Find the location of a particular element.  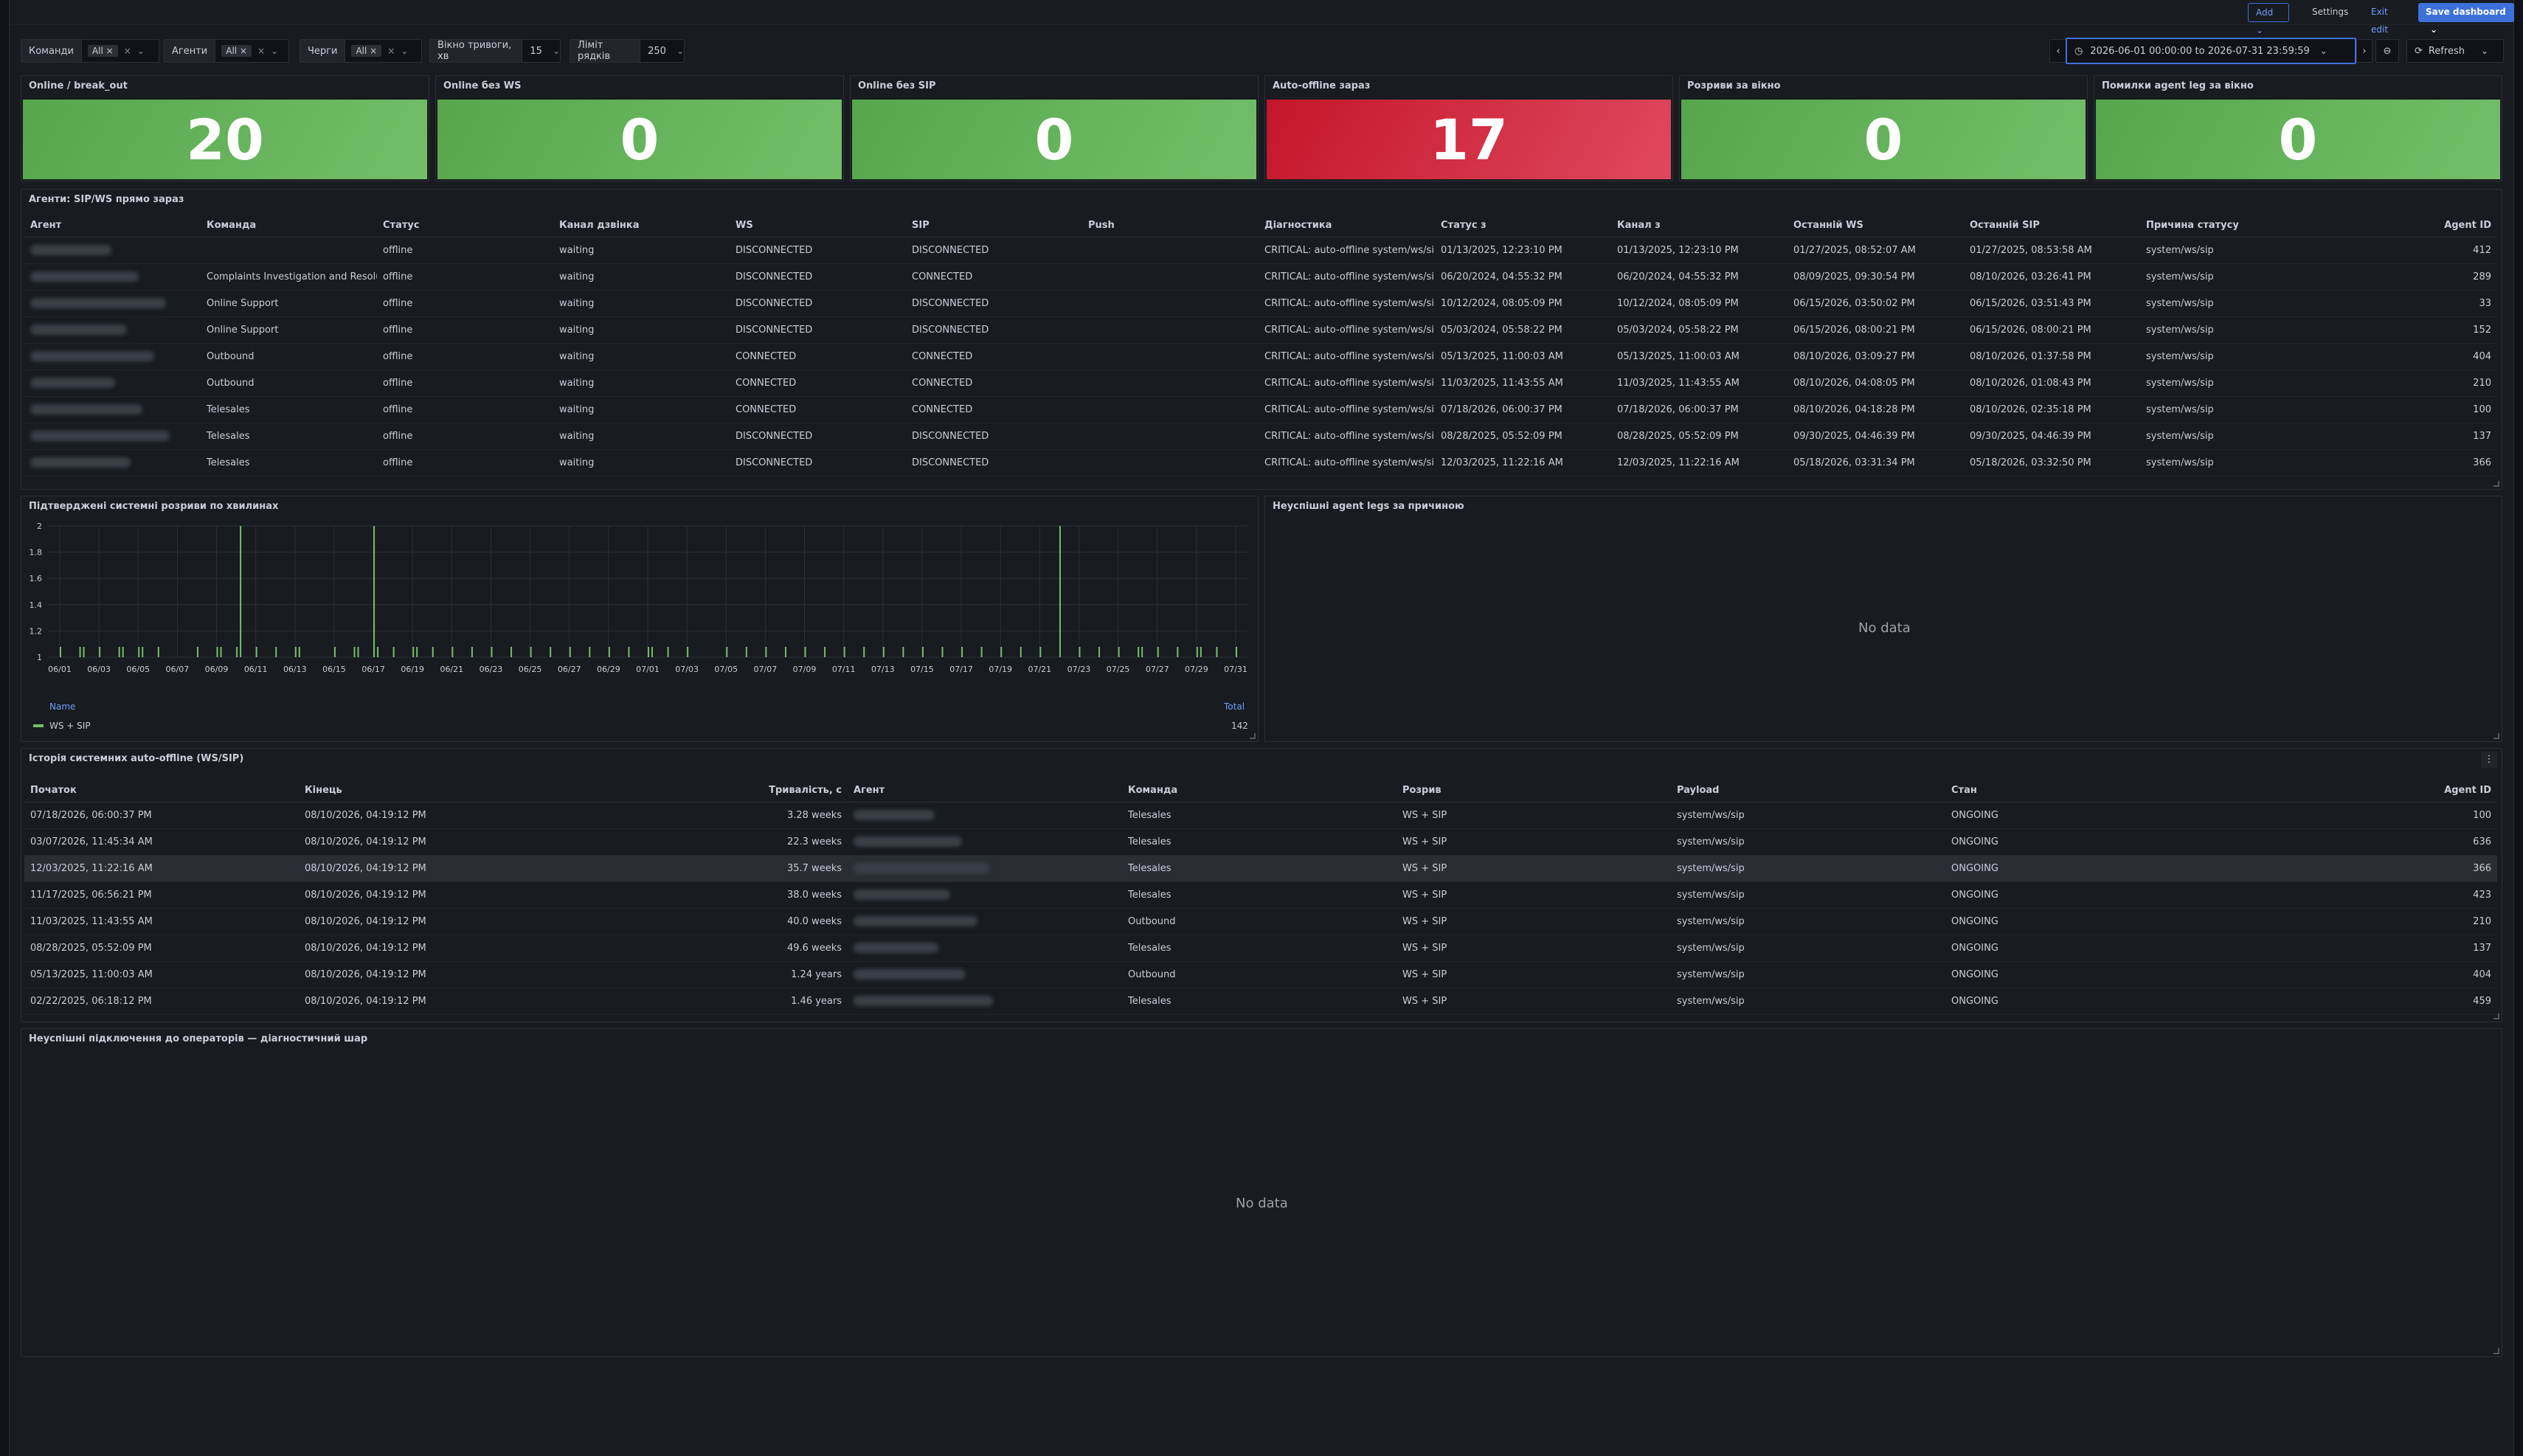

agents-variable: Агенти All × × ⌄ is located at coordinates (226, 51).